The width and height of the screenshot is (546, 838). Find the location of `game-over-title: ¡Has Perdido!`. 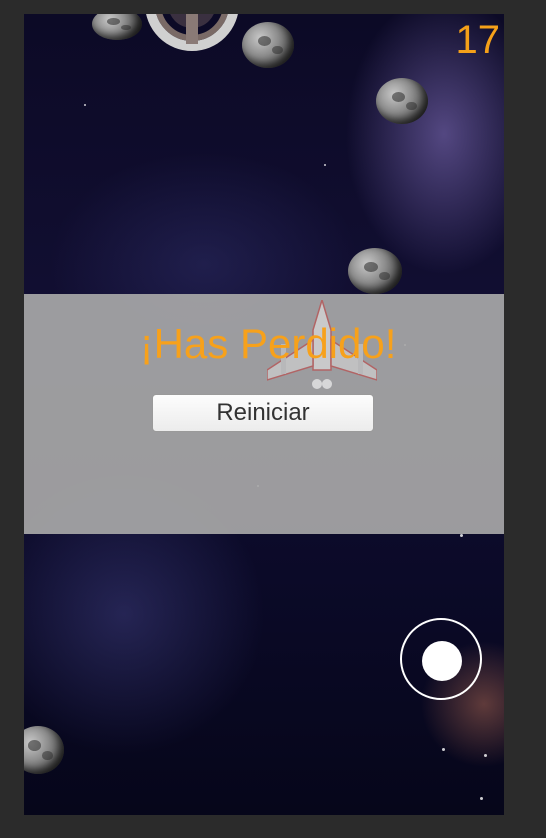

game-over-title: ¡Has Perdido! is located at coordinates (268, 343).